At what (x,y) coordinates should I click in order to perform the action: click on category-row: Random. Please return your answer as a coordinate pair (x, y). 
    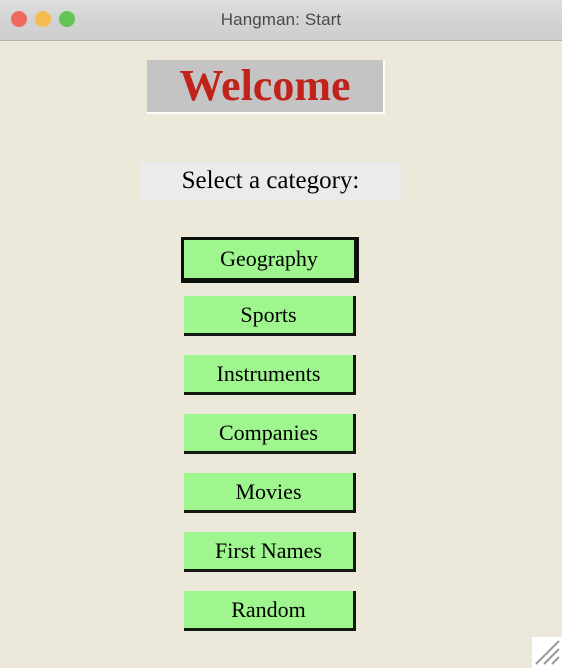
    Looking at the image, I should click on (281, 620).